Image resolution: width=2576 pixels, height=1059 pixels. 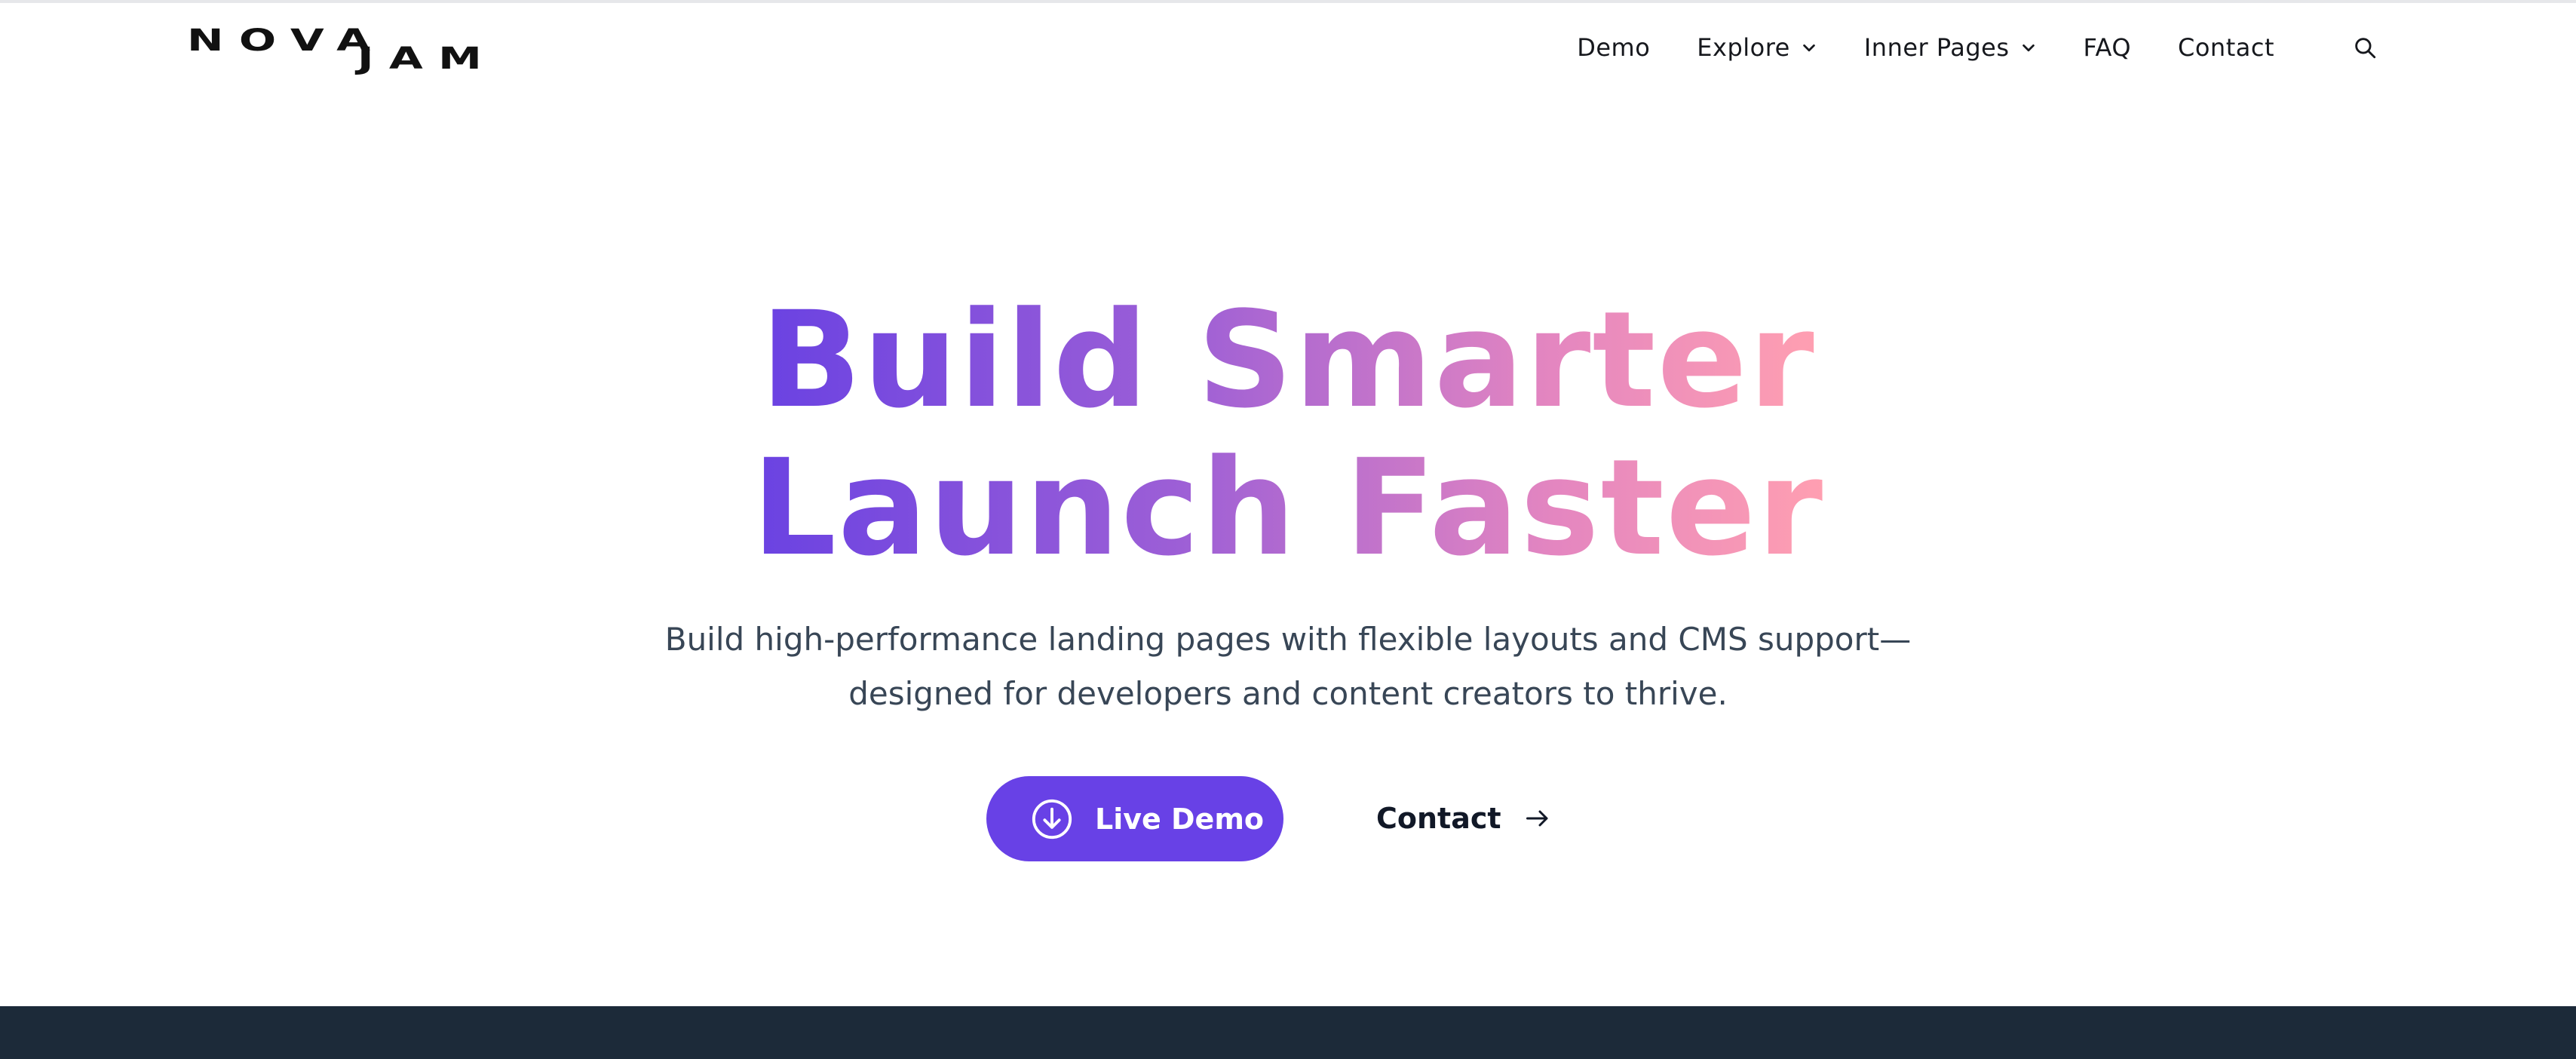 I want to click on footer-band, so click(x=1288, y=1032).